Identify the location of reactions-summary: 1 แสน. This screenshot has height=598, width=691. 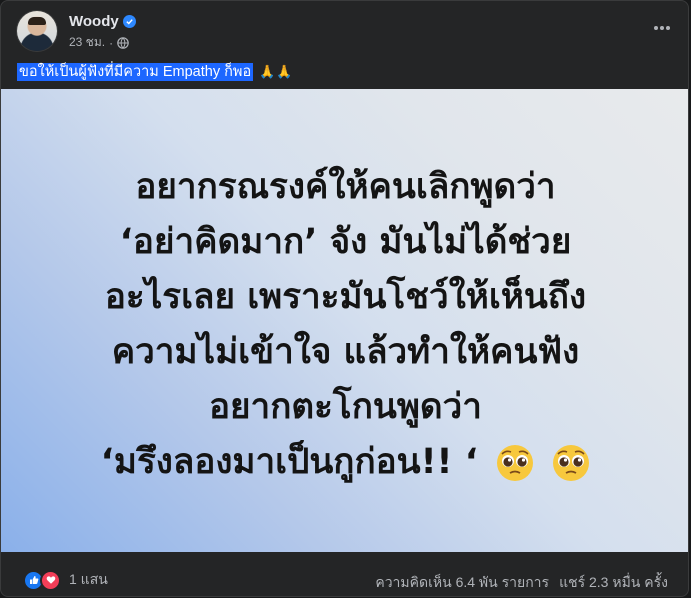
(65, 580).